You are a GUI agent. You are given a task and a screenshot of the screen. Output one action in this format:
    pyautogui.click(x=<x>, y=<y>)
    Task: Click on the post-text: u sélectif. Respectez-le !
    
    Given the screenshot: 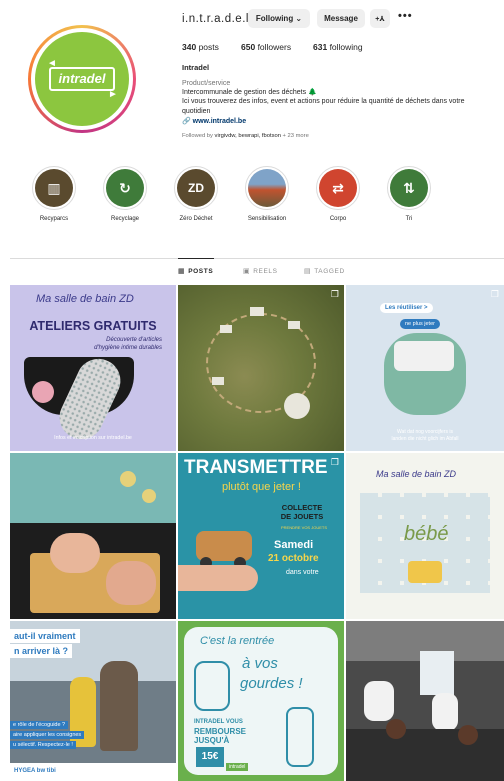 What is the action you would take?
    pyautogui.click(x=43, y=745)
    